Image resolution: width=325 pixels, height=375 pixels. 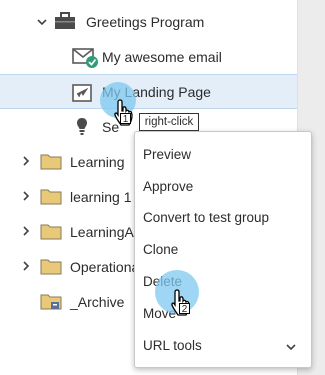 I want to click on folder-label: Learning, so click(x=97, y=162).